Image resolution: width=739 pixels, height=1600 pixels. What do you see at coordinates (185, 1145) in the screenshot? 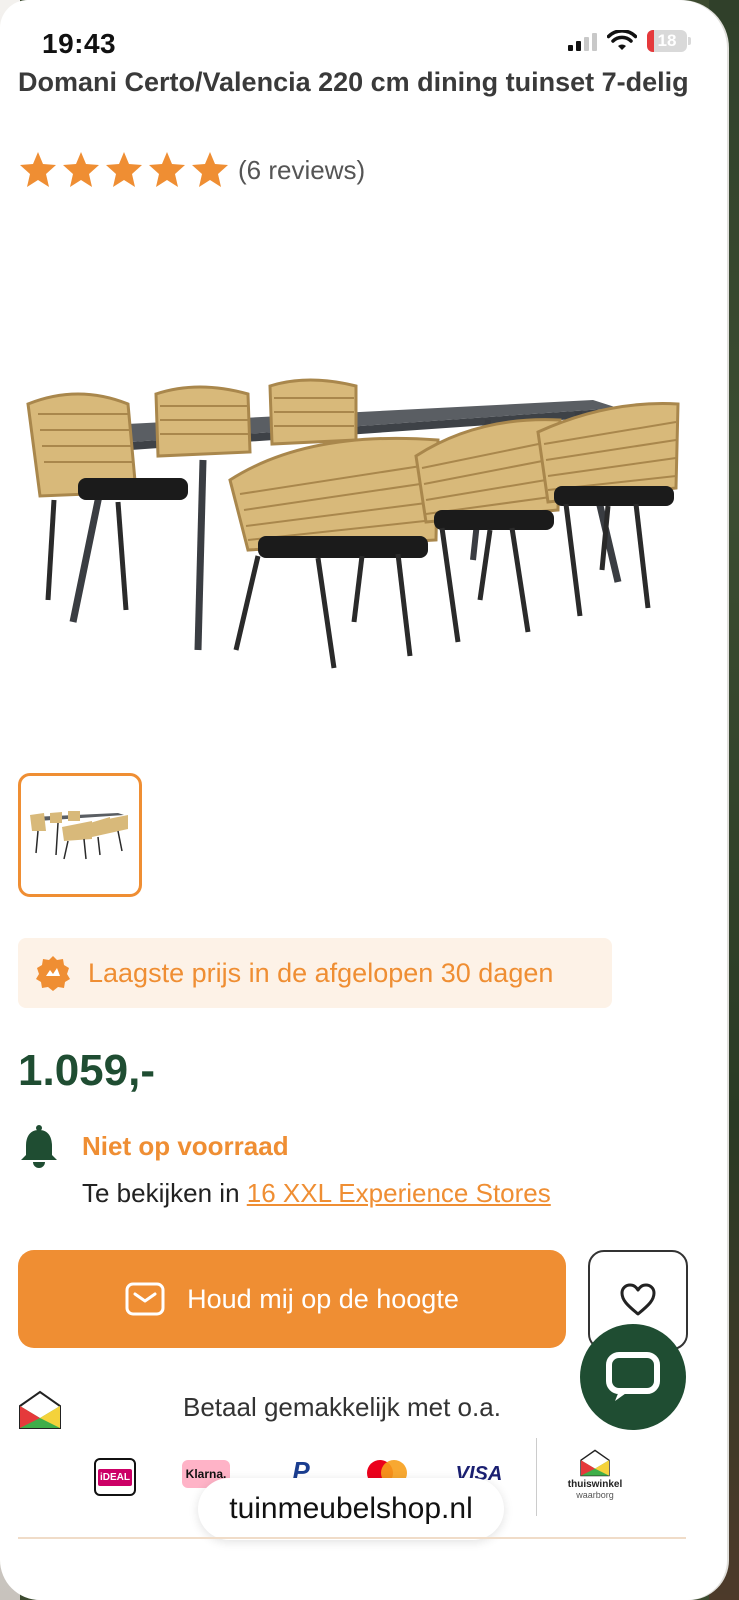
I see `stock-label: Niet op voorraad` at bounding box center [185, 1145].